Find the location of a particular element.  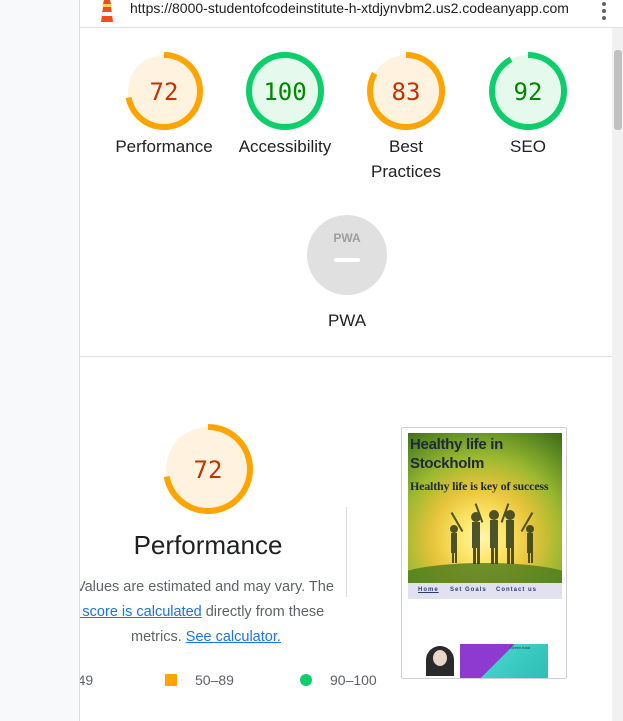

screenshot-nav-contact: Contact us is located at coordinates (517, 590).